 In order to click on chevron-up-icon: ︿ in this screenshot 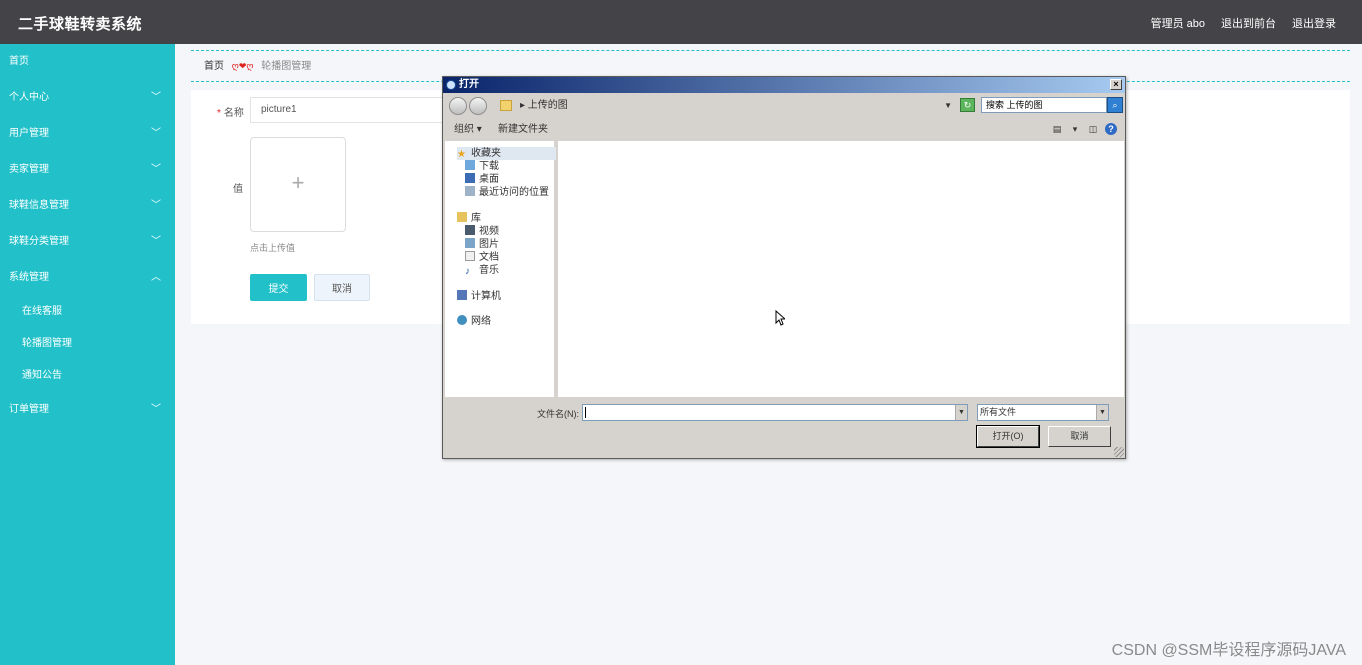, I will do `click(156, 277)`.